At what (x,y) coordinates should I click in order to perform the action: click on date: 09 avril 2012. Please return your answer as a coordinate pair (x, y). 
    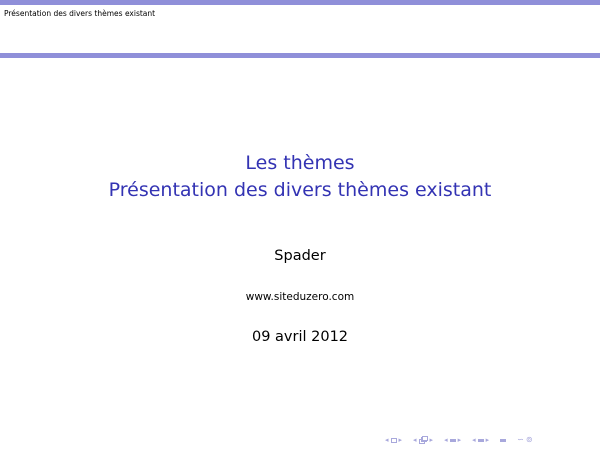
    Looking at the image, I should click on (300, 337).